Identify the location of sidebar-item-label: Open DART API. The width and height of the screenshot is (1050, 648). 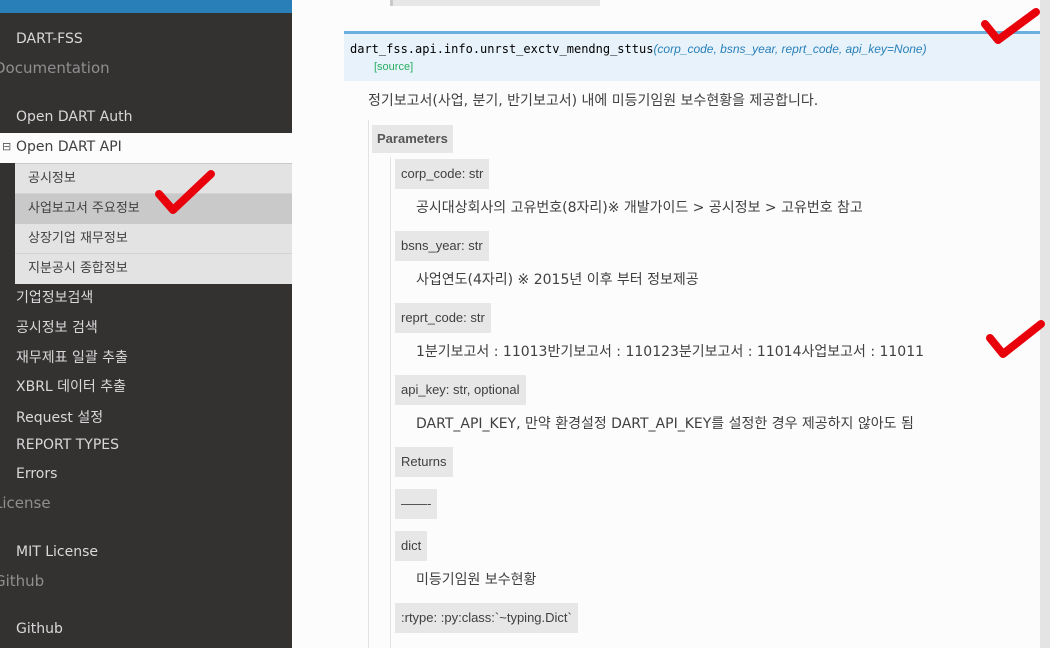
(69, 147).